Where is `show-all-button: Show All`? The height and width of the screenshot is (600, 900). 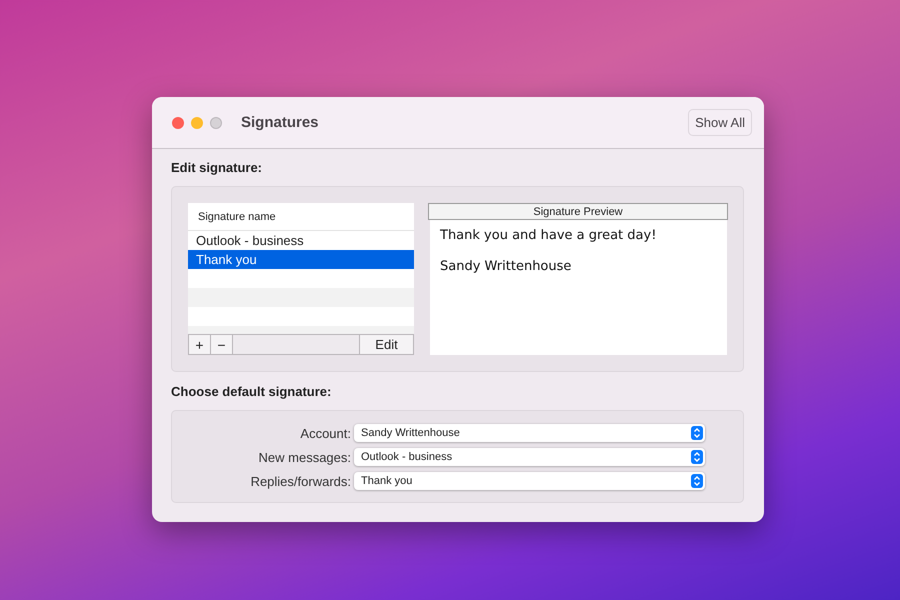
show-all-button: Show All is located at coordinates (720, 122).